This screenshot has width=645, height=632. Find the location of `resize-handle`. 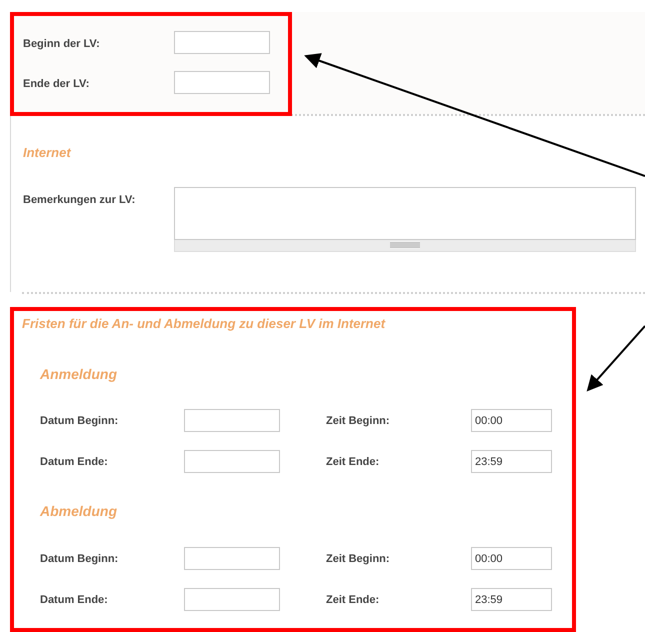

resize-handle is located at coordinates (405, 246).